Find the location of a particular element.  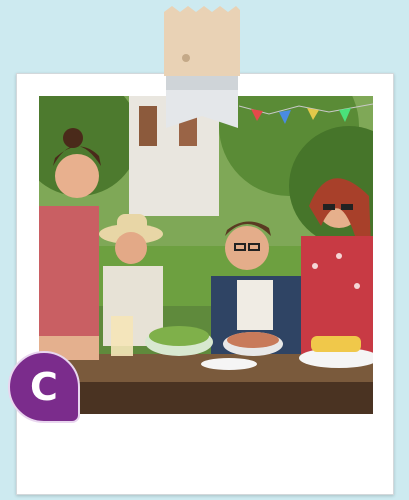

tape-graphic is located at coordinates (202, 67).